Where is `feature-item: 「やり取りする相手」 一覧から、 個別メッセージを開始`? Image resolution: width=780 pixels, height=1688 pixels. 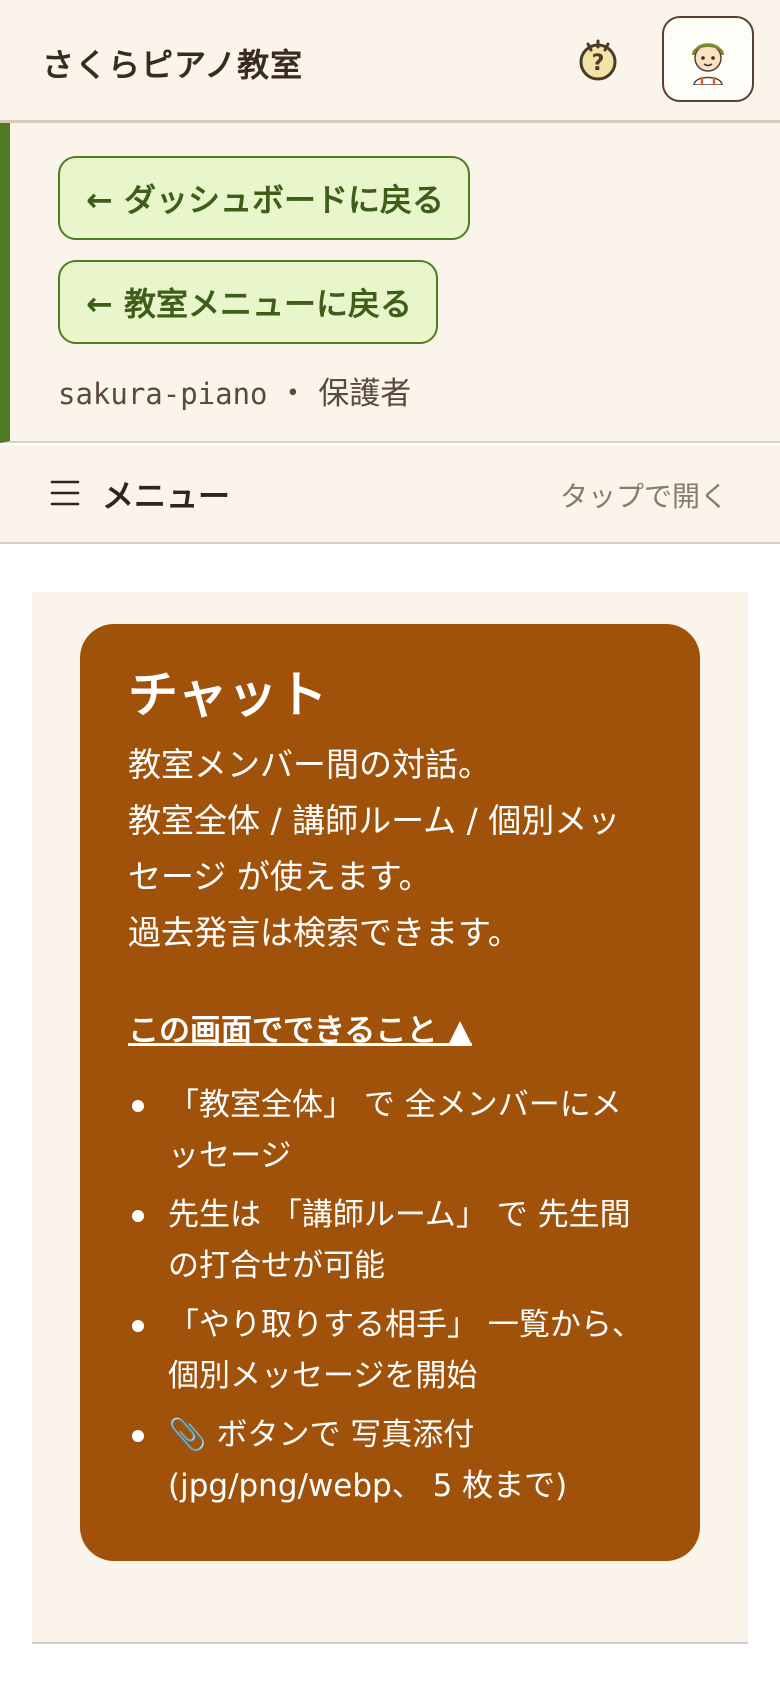 feature-item: 「やり取りする相手」 一覧から、 個別メッセージを開始 is located at coordinates (390, 1351).